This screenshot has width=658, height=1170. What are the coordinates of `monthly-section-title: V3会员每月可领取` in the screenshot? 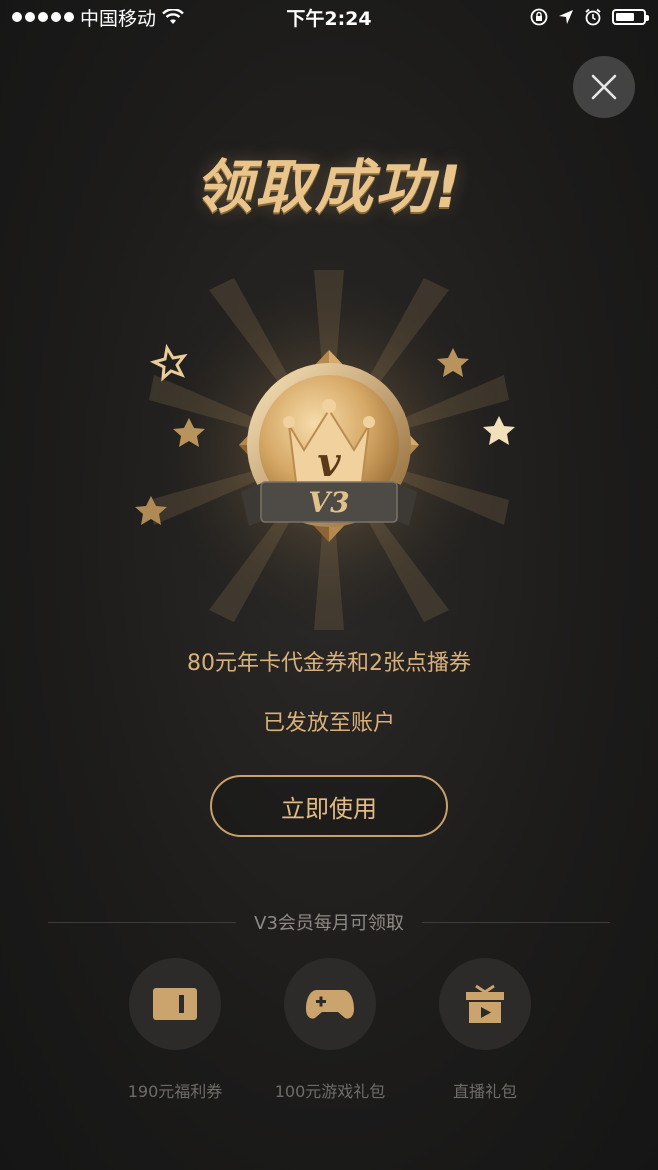 It's located at (329, 923).